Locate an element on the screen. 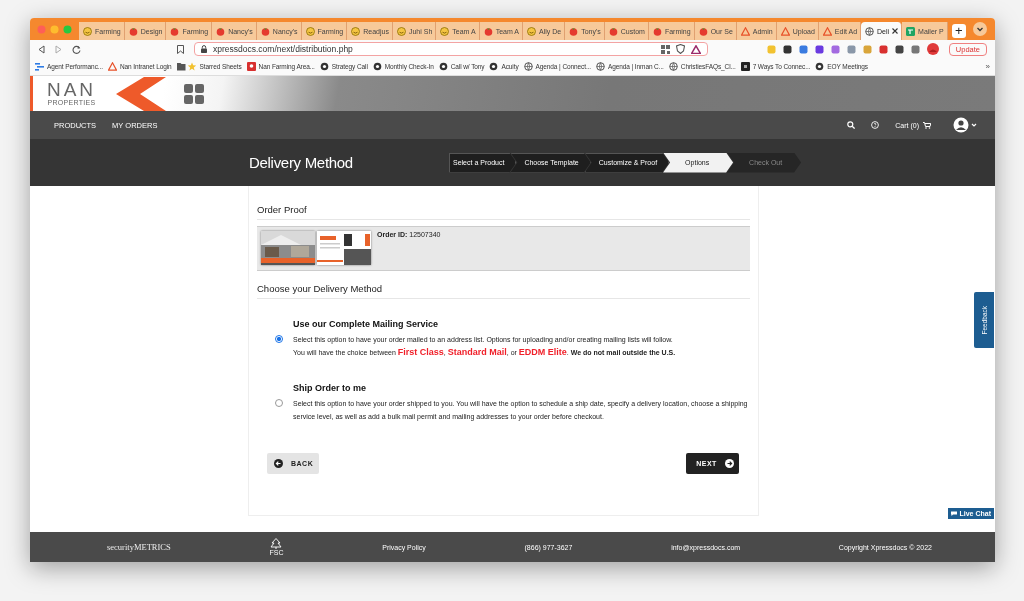 The height and width of the screenshot is (601, 1024). close-icon is located at coordinates (895, 31).